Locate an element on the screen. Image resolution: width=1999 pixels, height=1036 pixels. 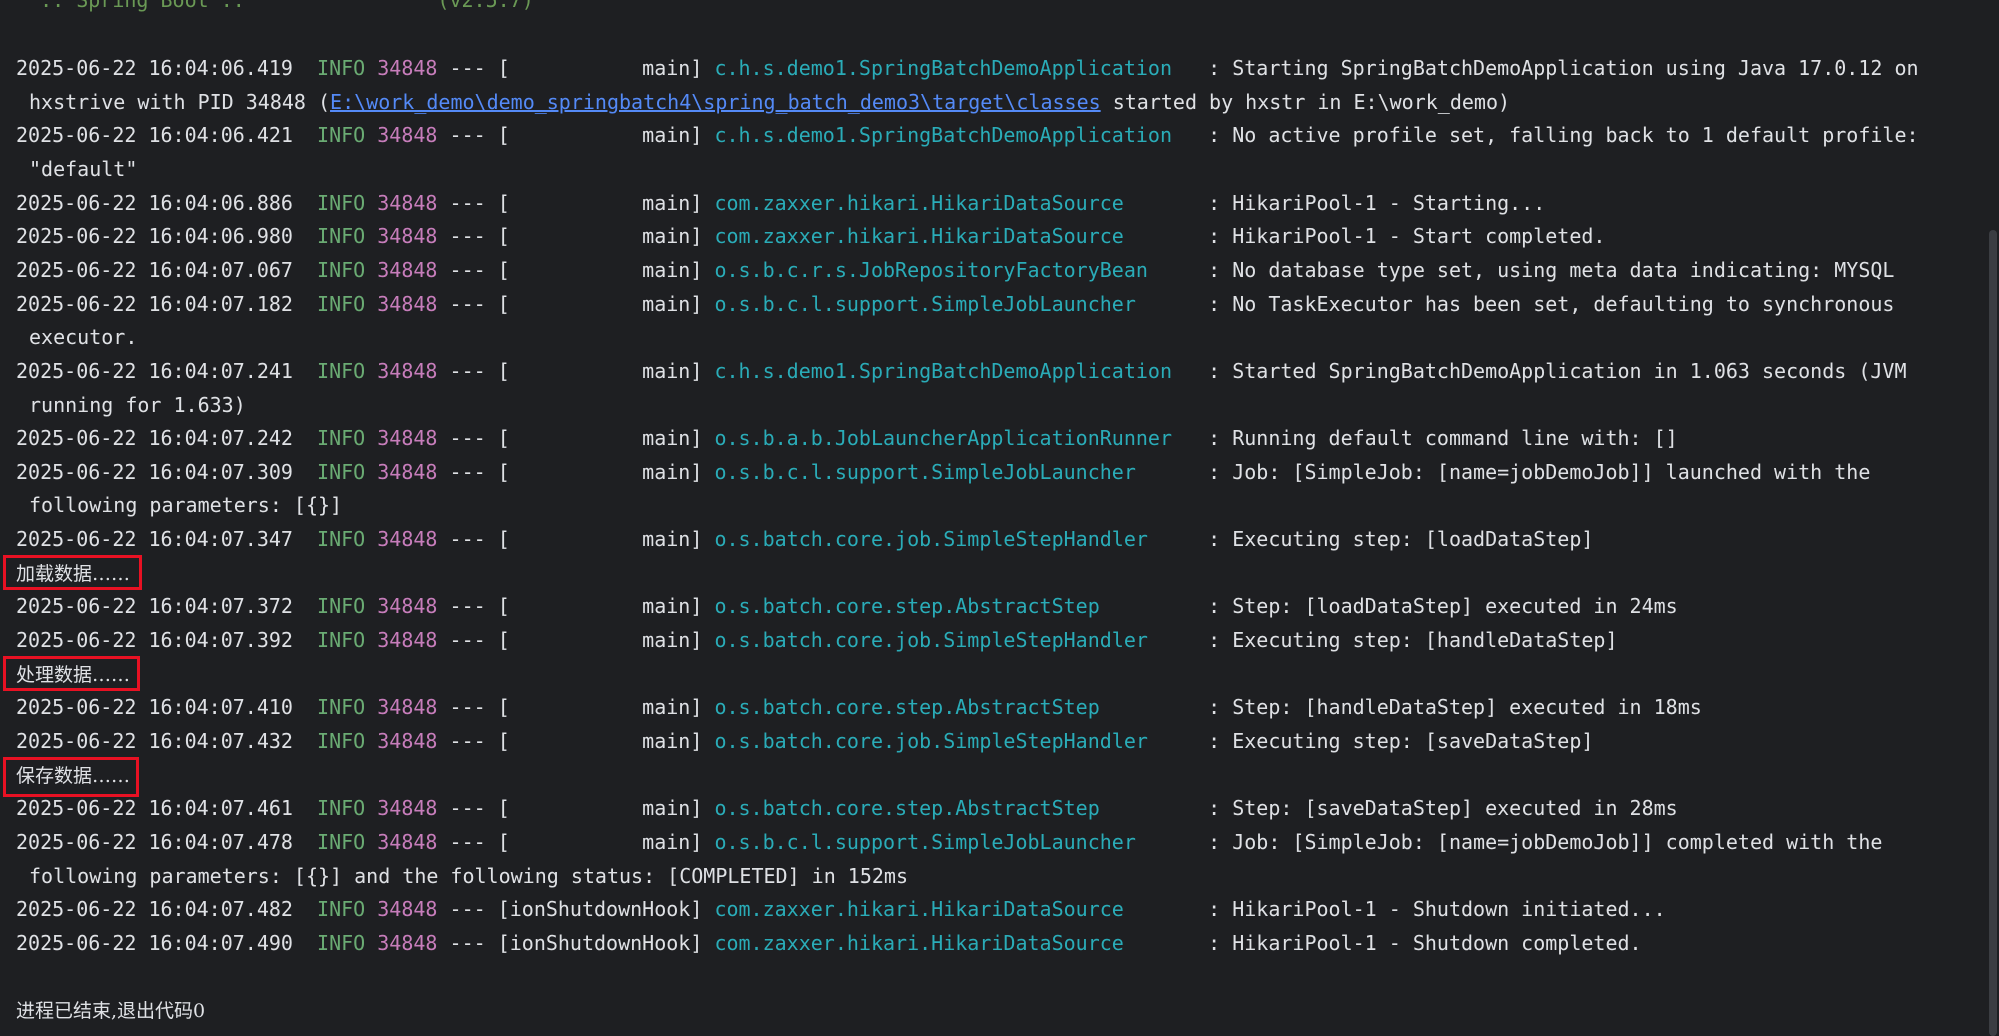
log-timestamp: 2025-06-22 16:04:07.410 is located at coordinates (154, 707).